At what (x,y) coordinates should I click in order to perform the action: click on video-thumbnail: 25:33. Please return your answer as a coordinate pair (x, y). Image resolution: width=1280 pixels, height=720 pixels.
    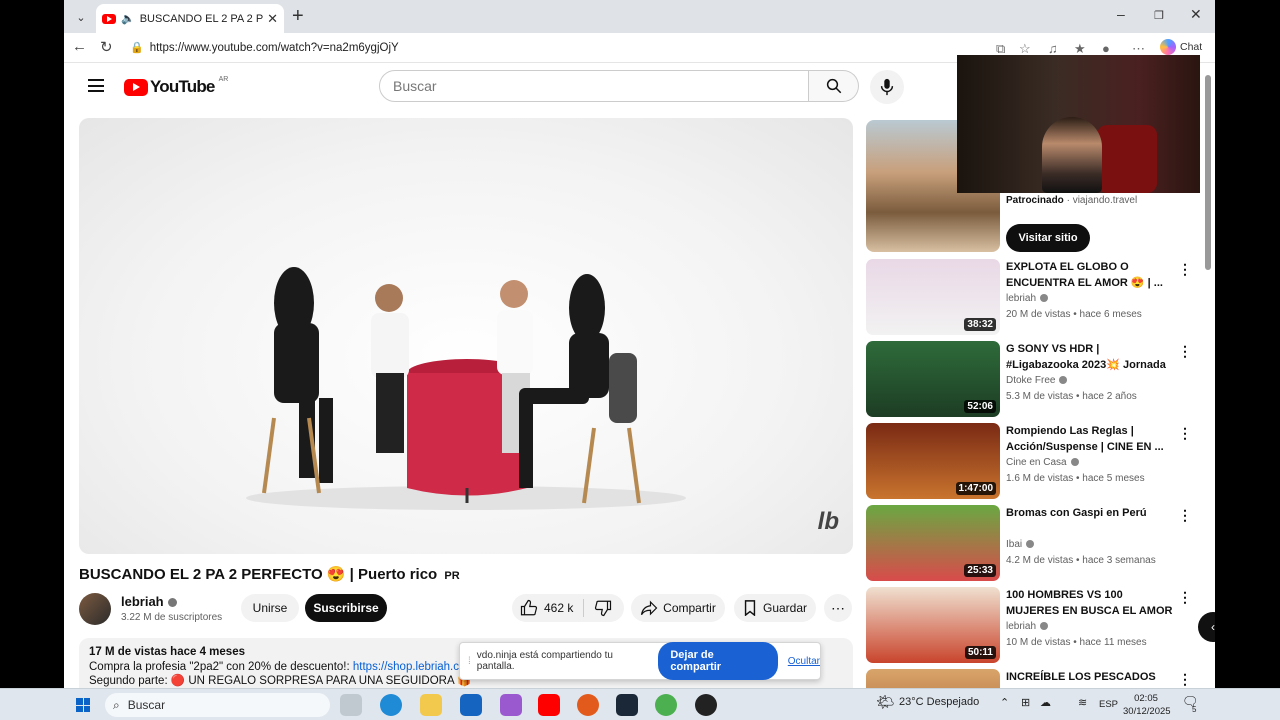
    Looking at the image, I should click on (933, 543).